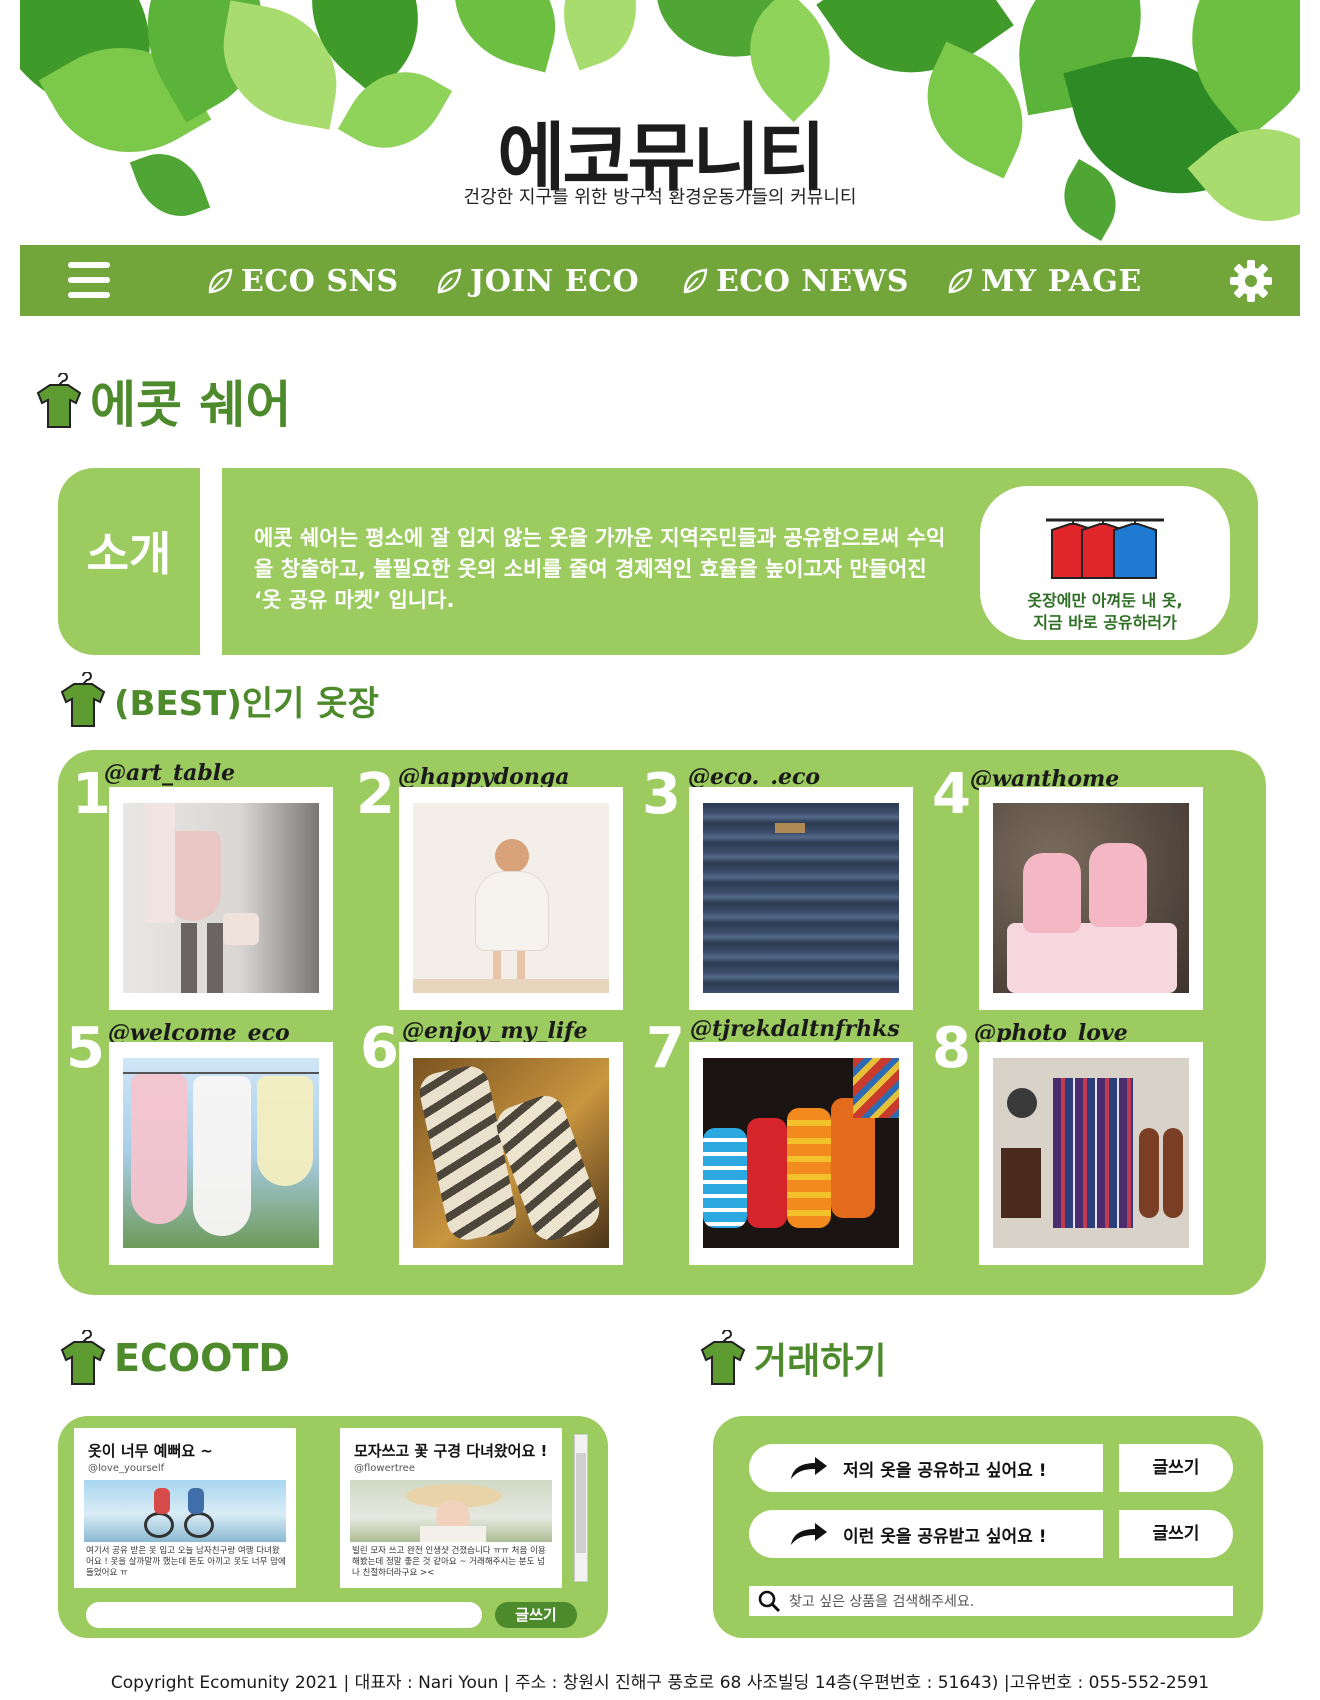 The image size is (1320, 1700). What do you see at coordinates (665, 1048) in the screenshot?
I see `rank-number: 7` at bounding box center [665, 1048].